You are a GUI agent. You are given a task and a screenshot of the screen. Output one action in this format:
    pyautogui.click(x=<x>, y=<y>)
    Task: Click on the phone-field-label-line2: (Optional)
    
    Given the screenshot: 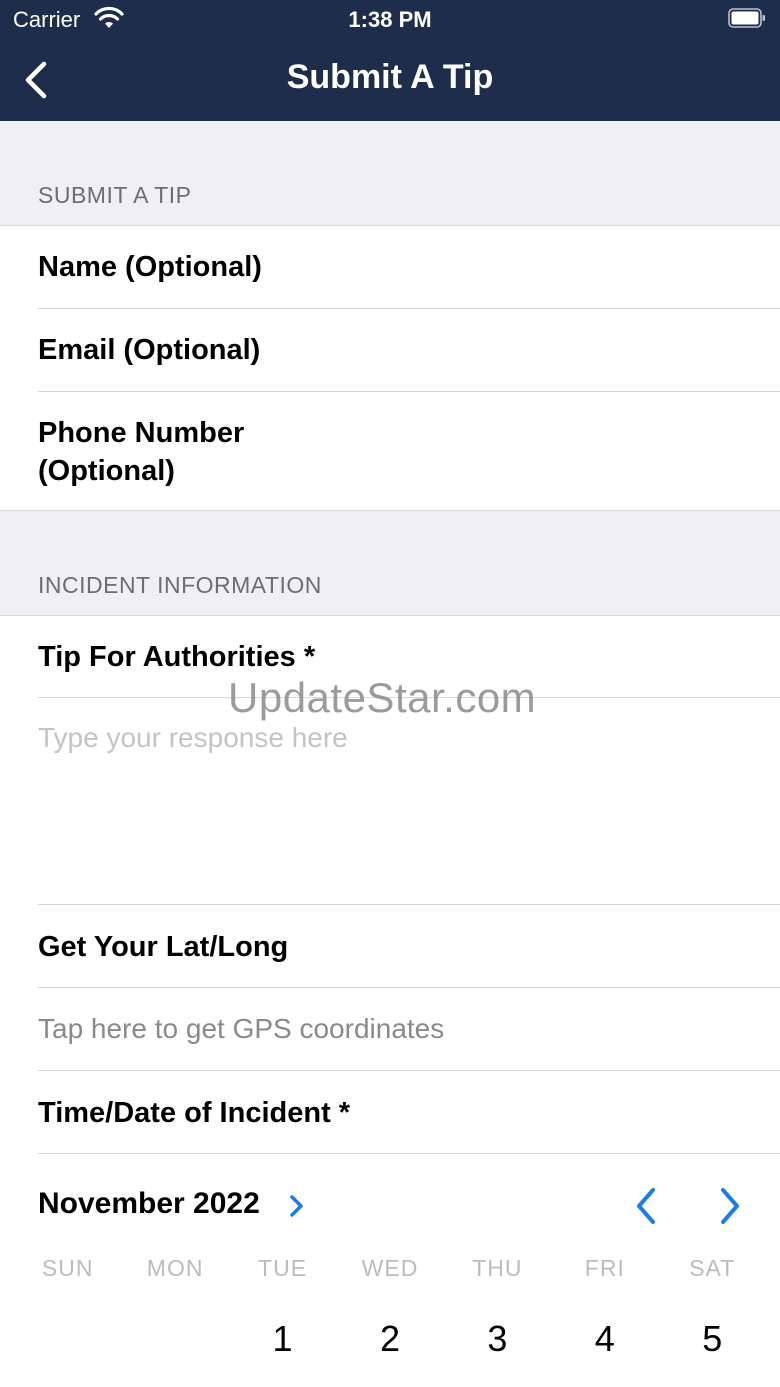 What is the action you would take?
    pyautogui.click(x=106, y=471)
    